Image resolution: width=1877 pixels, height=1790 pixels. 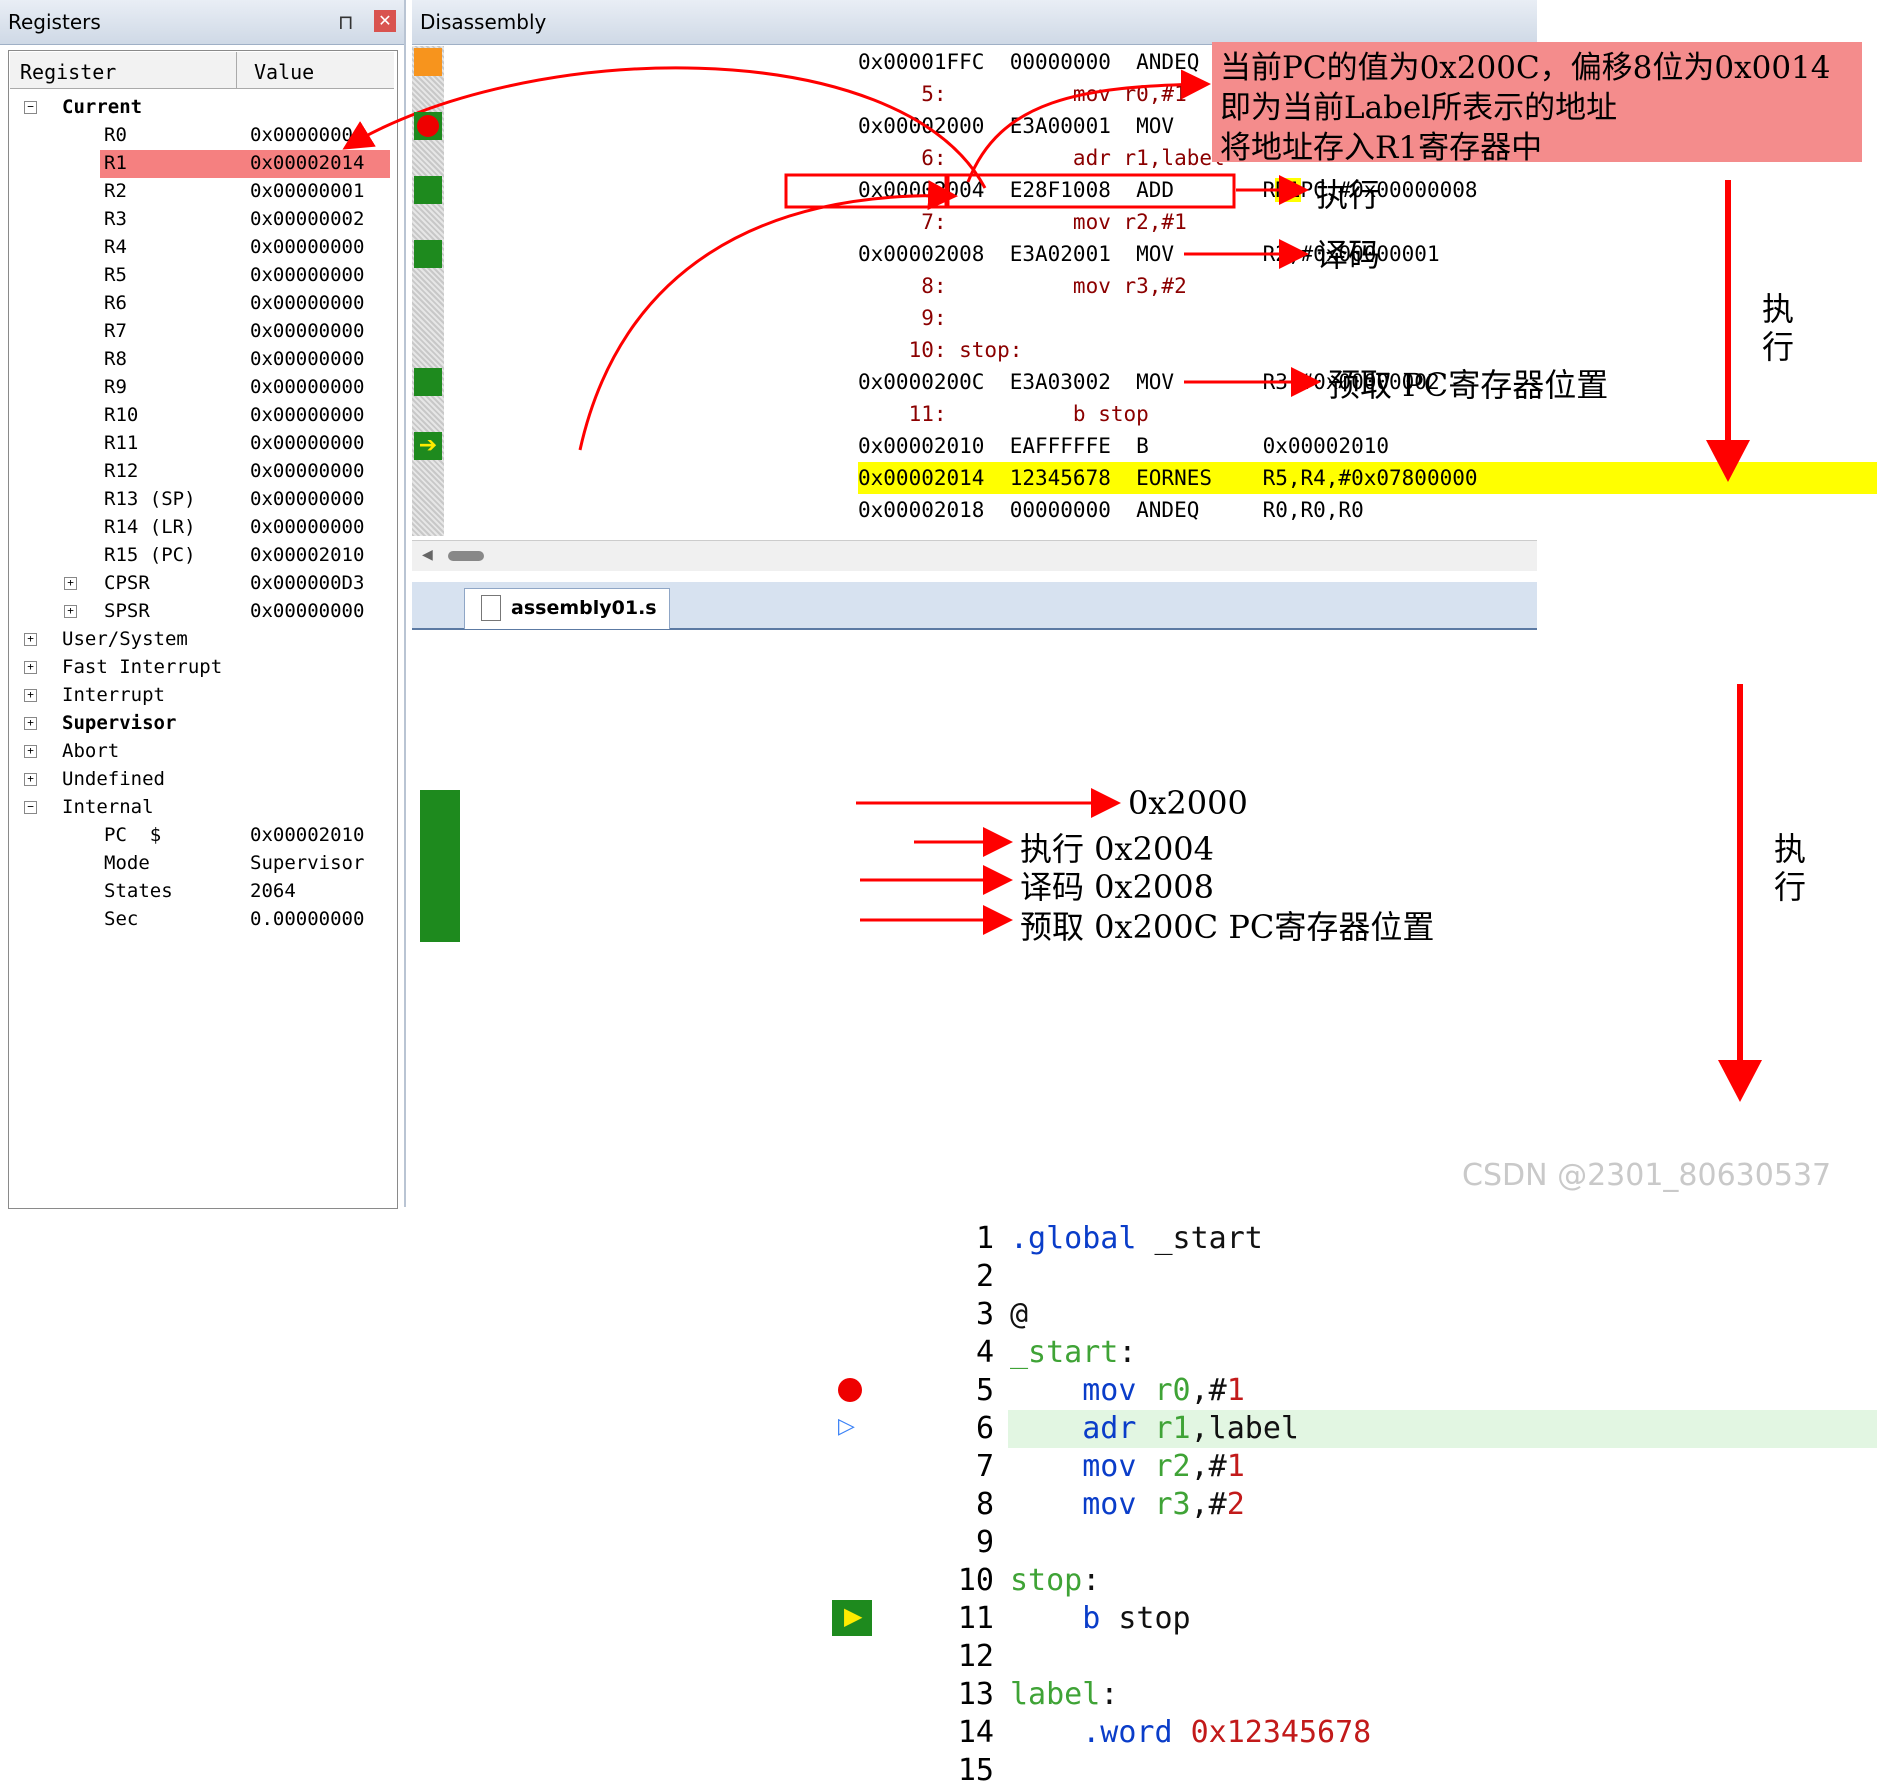 I want to click on line-number: 1, so click(x=984, y=1238).